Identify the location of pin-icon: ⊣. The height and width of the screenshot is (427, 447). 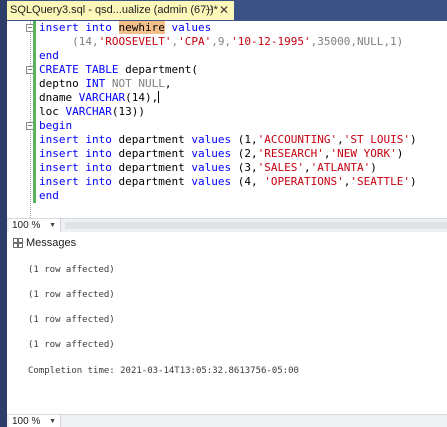
(209, 10).